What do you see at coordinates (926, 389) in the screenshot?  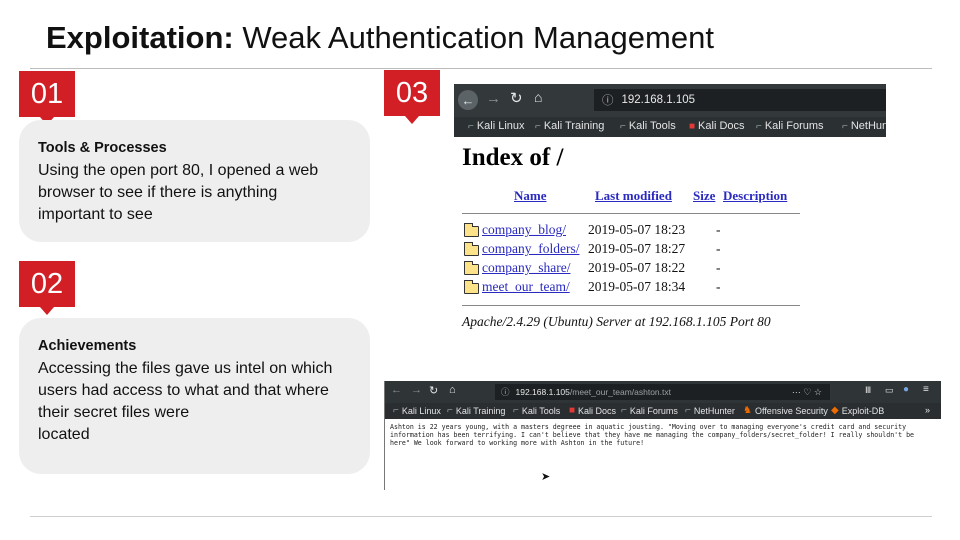 I see `menu-icon: ≡` at bounding box center [926, 389].